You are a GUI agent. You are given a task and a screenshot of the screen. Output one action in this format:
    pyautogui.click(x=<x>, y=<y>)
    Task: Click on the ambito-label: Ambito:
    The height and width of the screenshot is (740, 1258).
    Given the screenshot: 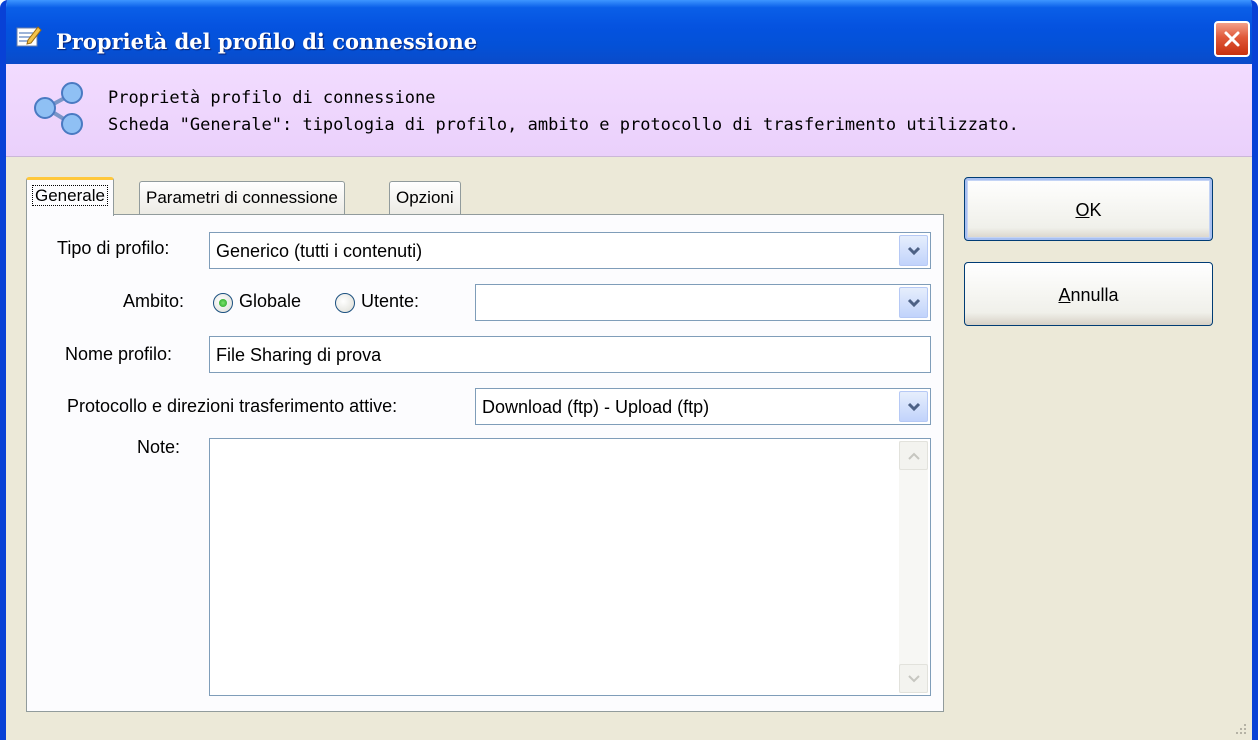 What is the action you would take?
    pyautogui.click(x=154, y=301)
    